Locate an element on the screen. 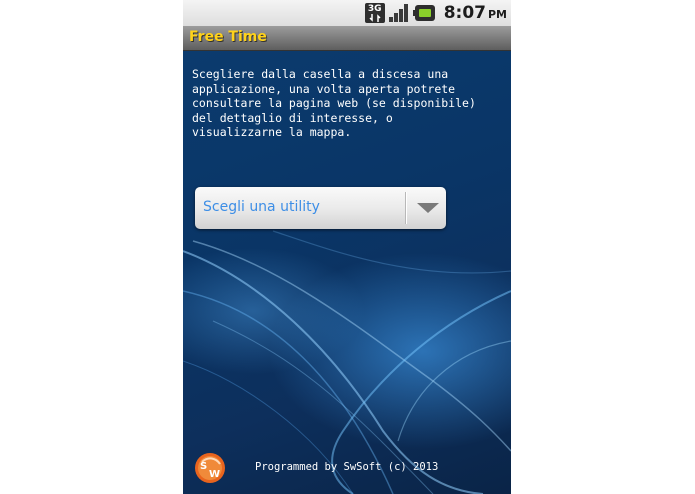 The width and height of the screenshot is (695, 494). clock-ampm: PM is located at coordinates (497, 14).